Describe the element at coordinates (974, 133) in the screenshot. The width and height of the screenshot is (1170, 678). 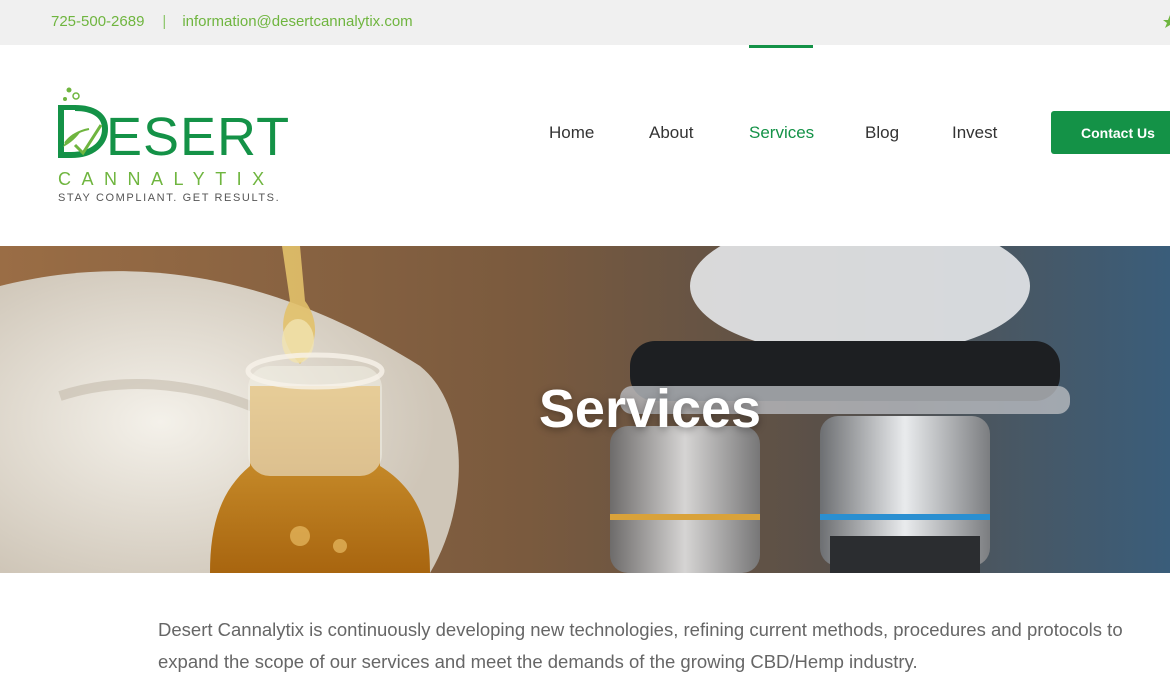
I see `nav-invest: Invest` at that location.